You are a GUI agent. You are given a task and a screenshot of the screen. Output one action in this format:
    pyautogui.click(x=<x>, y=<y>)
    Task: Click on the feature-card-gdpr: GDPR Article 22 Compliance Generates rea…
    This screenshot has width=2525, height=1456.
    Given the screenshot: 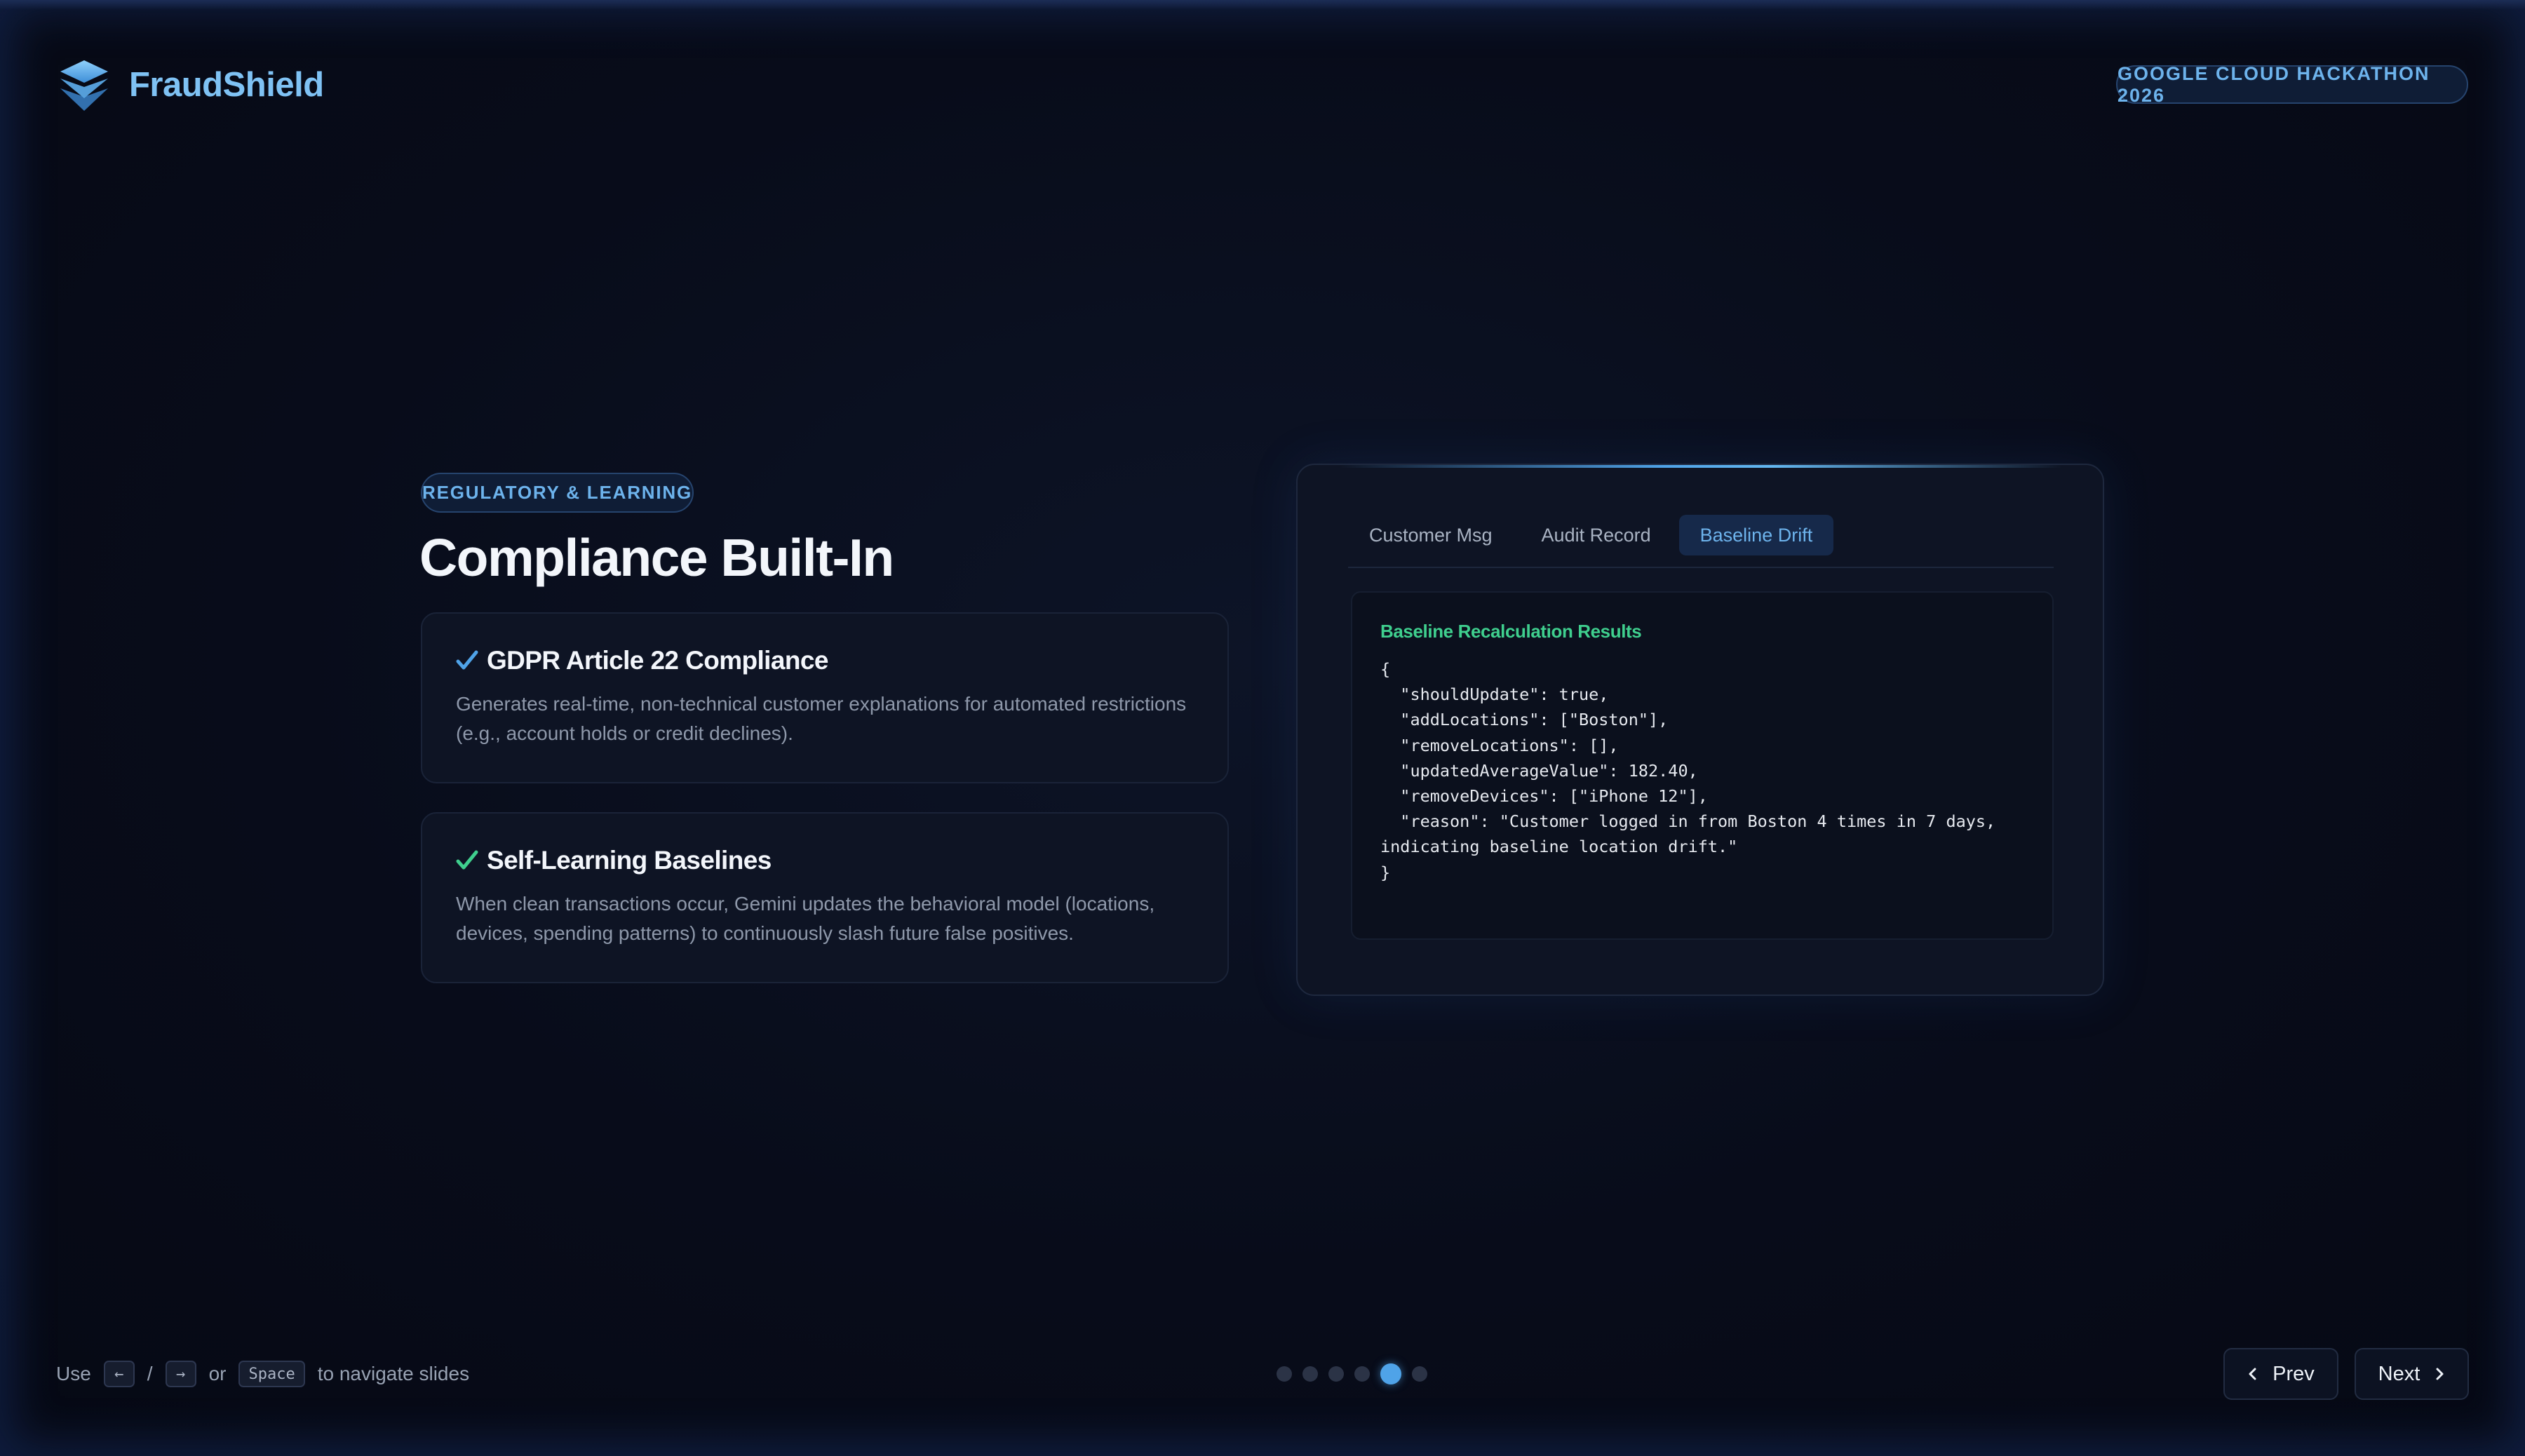 What is the action you would take?
    pyautogui.click(x=825, y=697)
    